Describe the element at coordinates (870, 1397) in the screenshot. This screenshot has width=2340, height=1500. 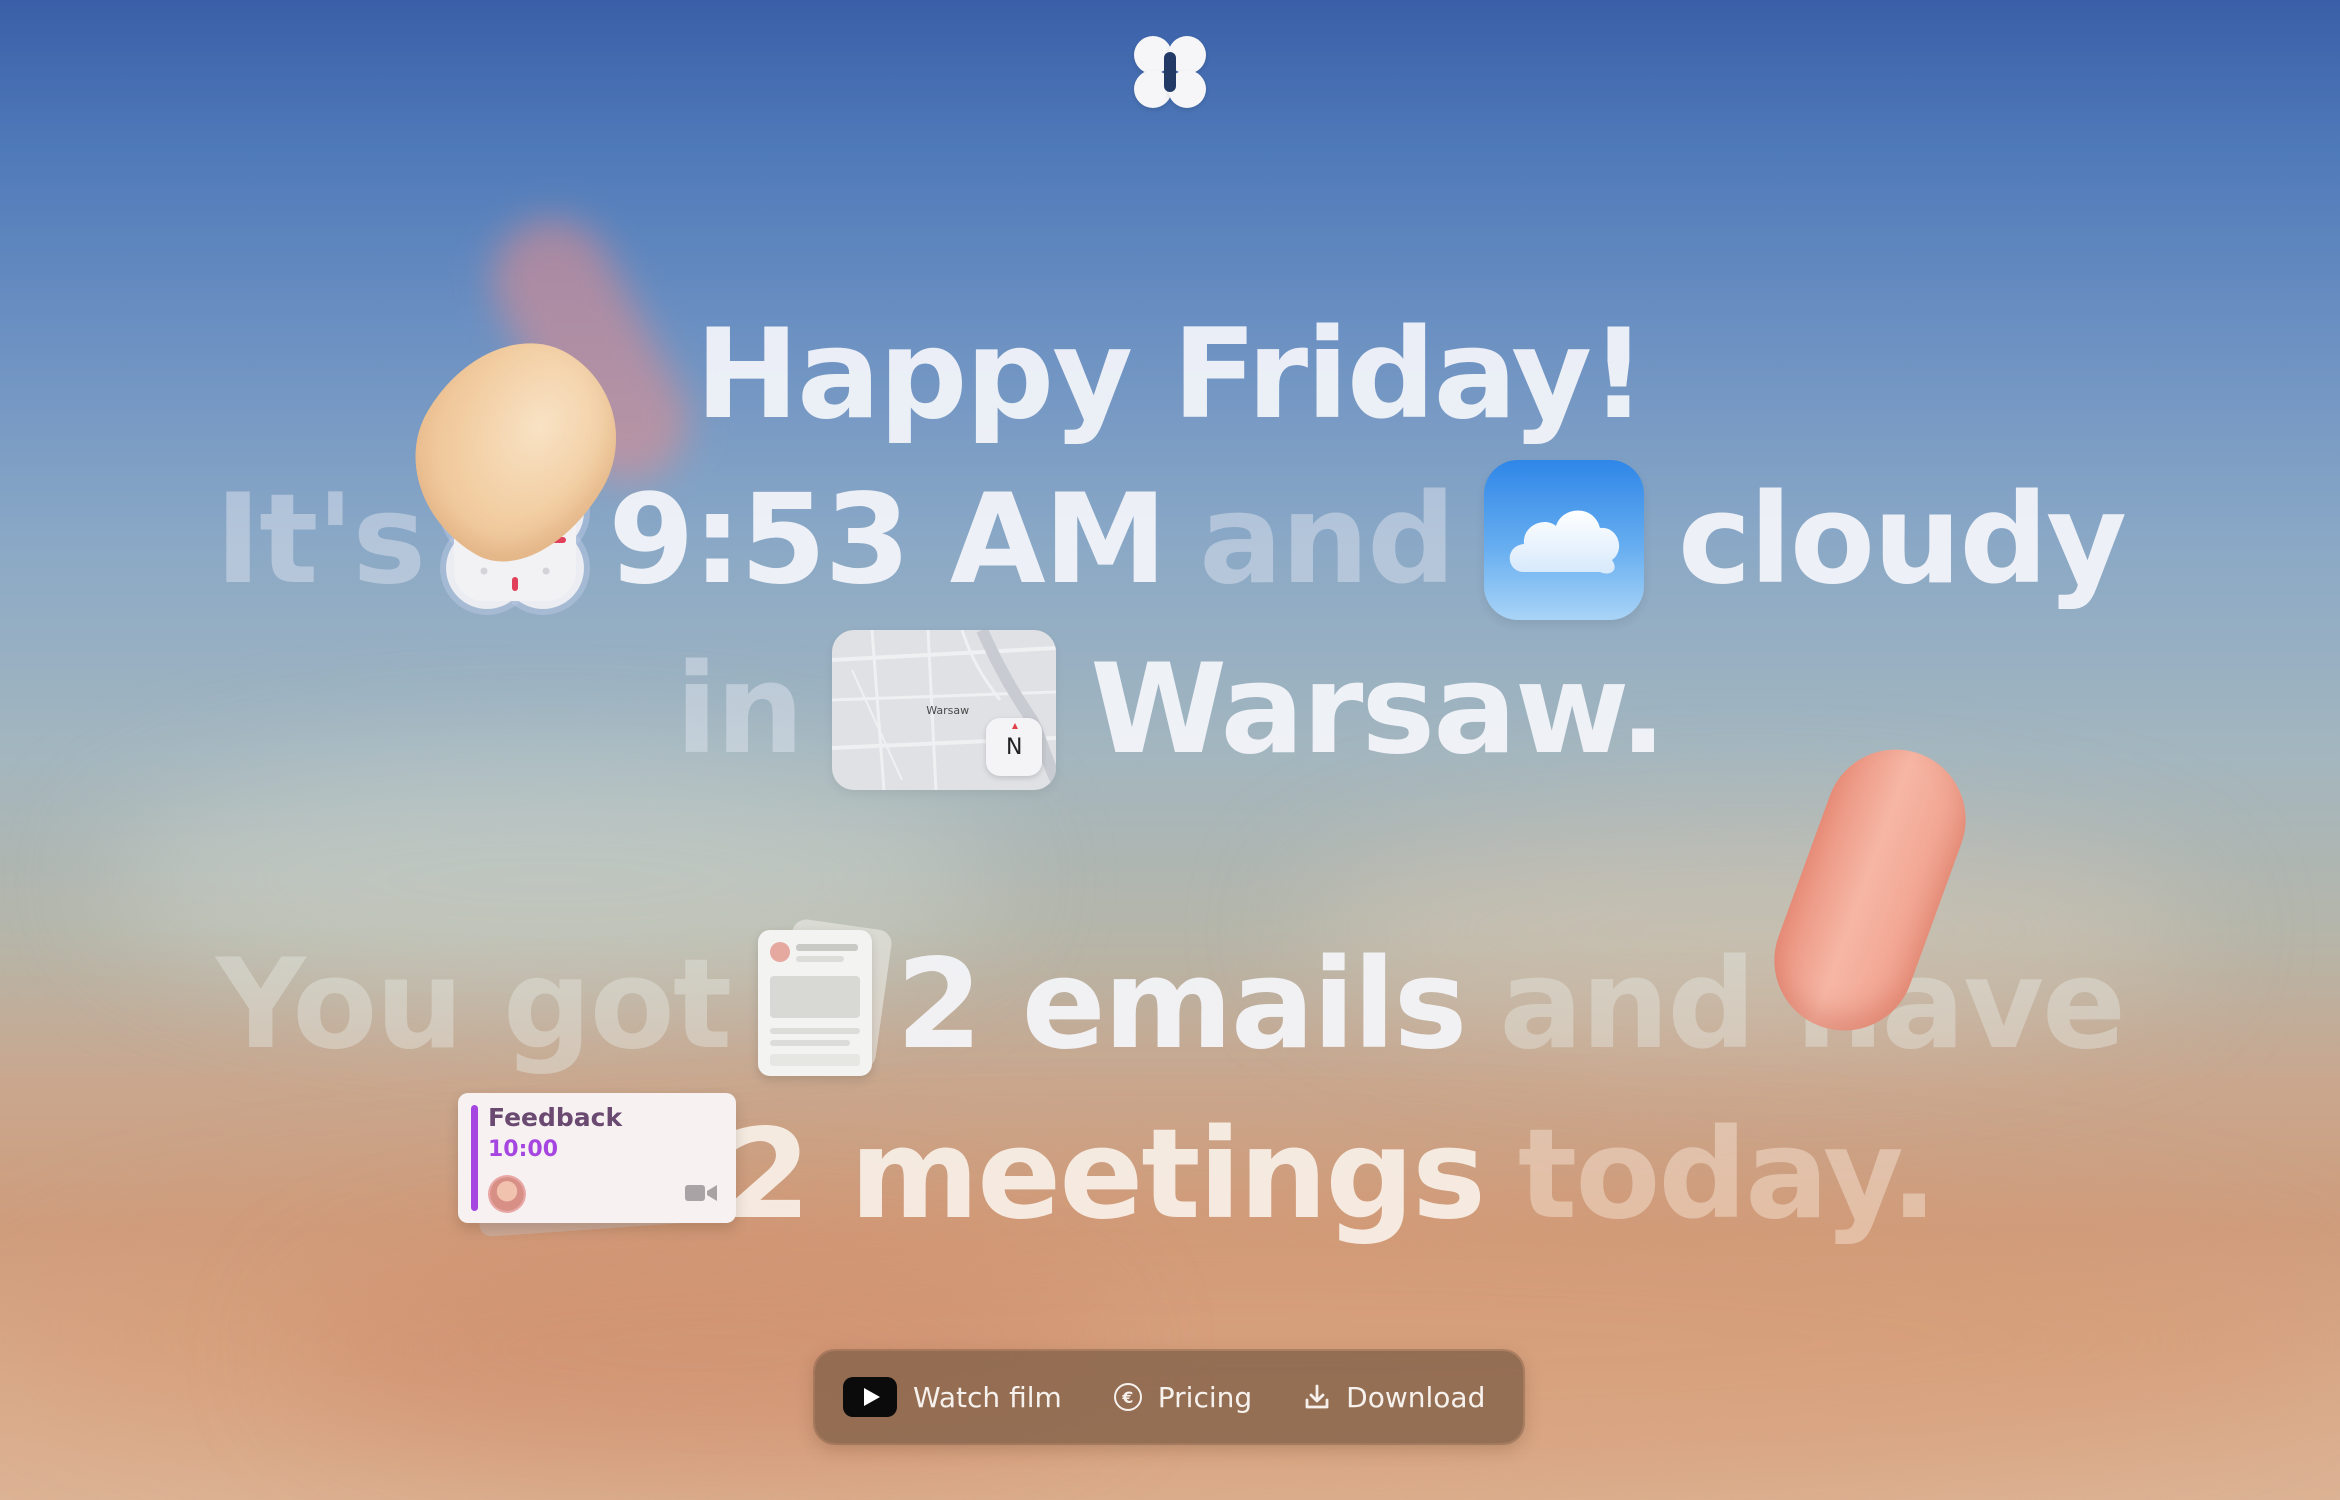
I see `film-play-icon` at that location.